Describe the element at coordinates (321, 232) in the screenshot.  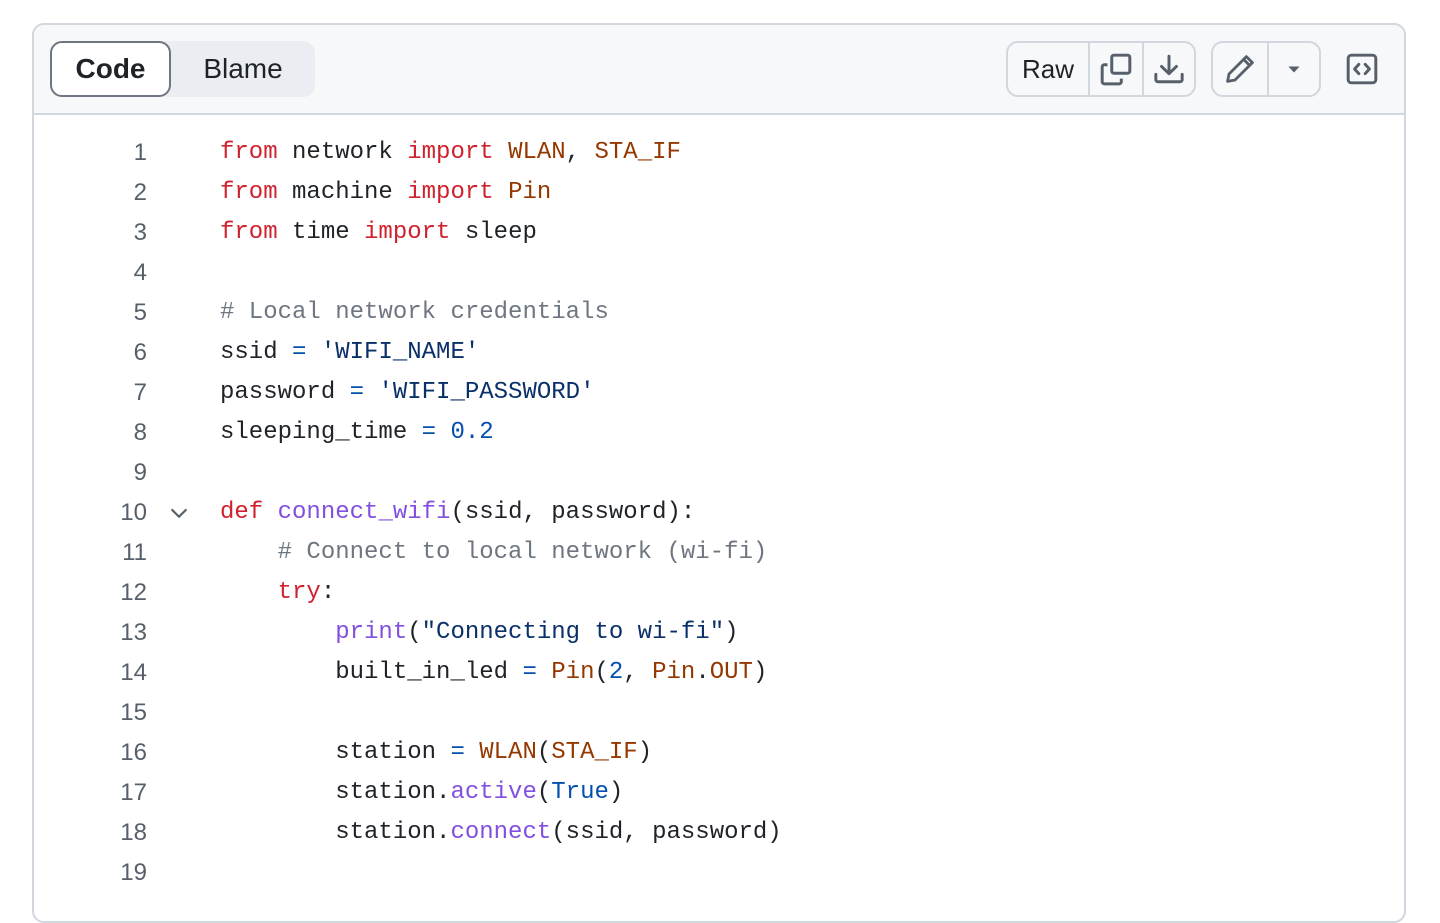
I see `code-token: time` at that location.